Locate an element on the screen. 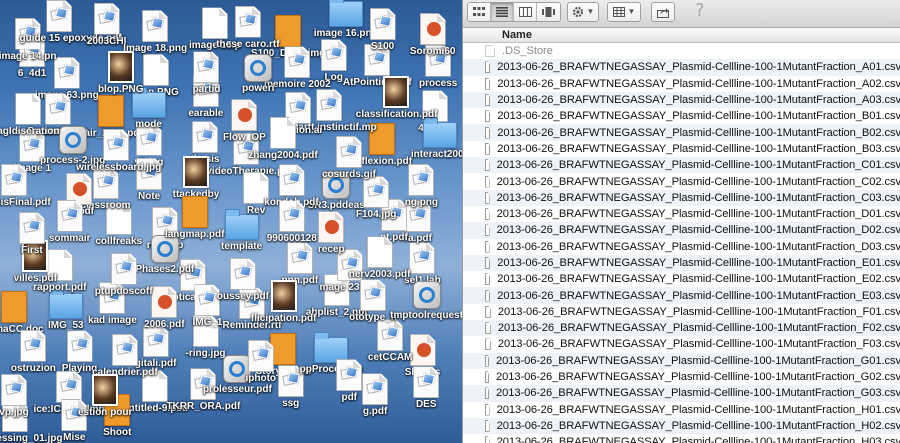 This screenshot has width=900, height=443. cover-flow-button is located at coordinates (548, 12).